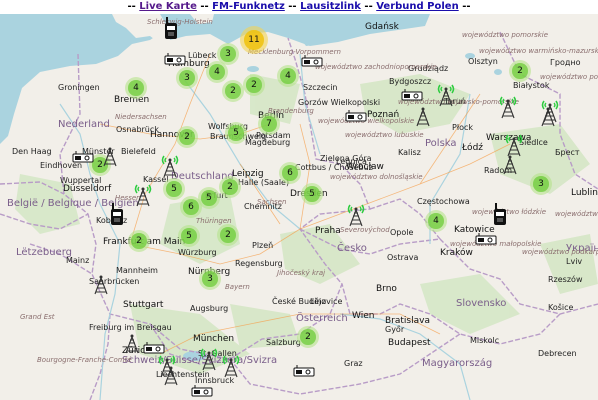 The image size is (598, 400). Describe the element at coordinates (263, 245) in the screenshot. I see `map-label: Plzeň` at that location.